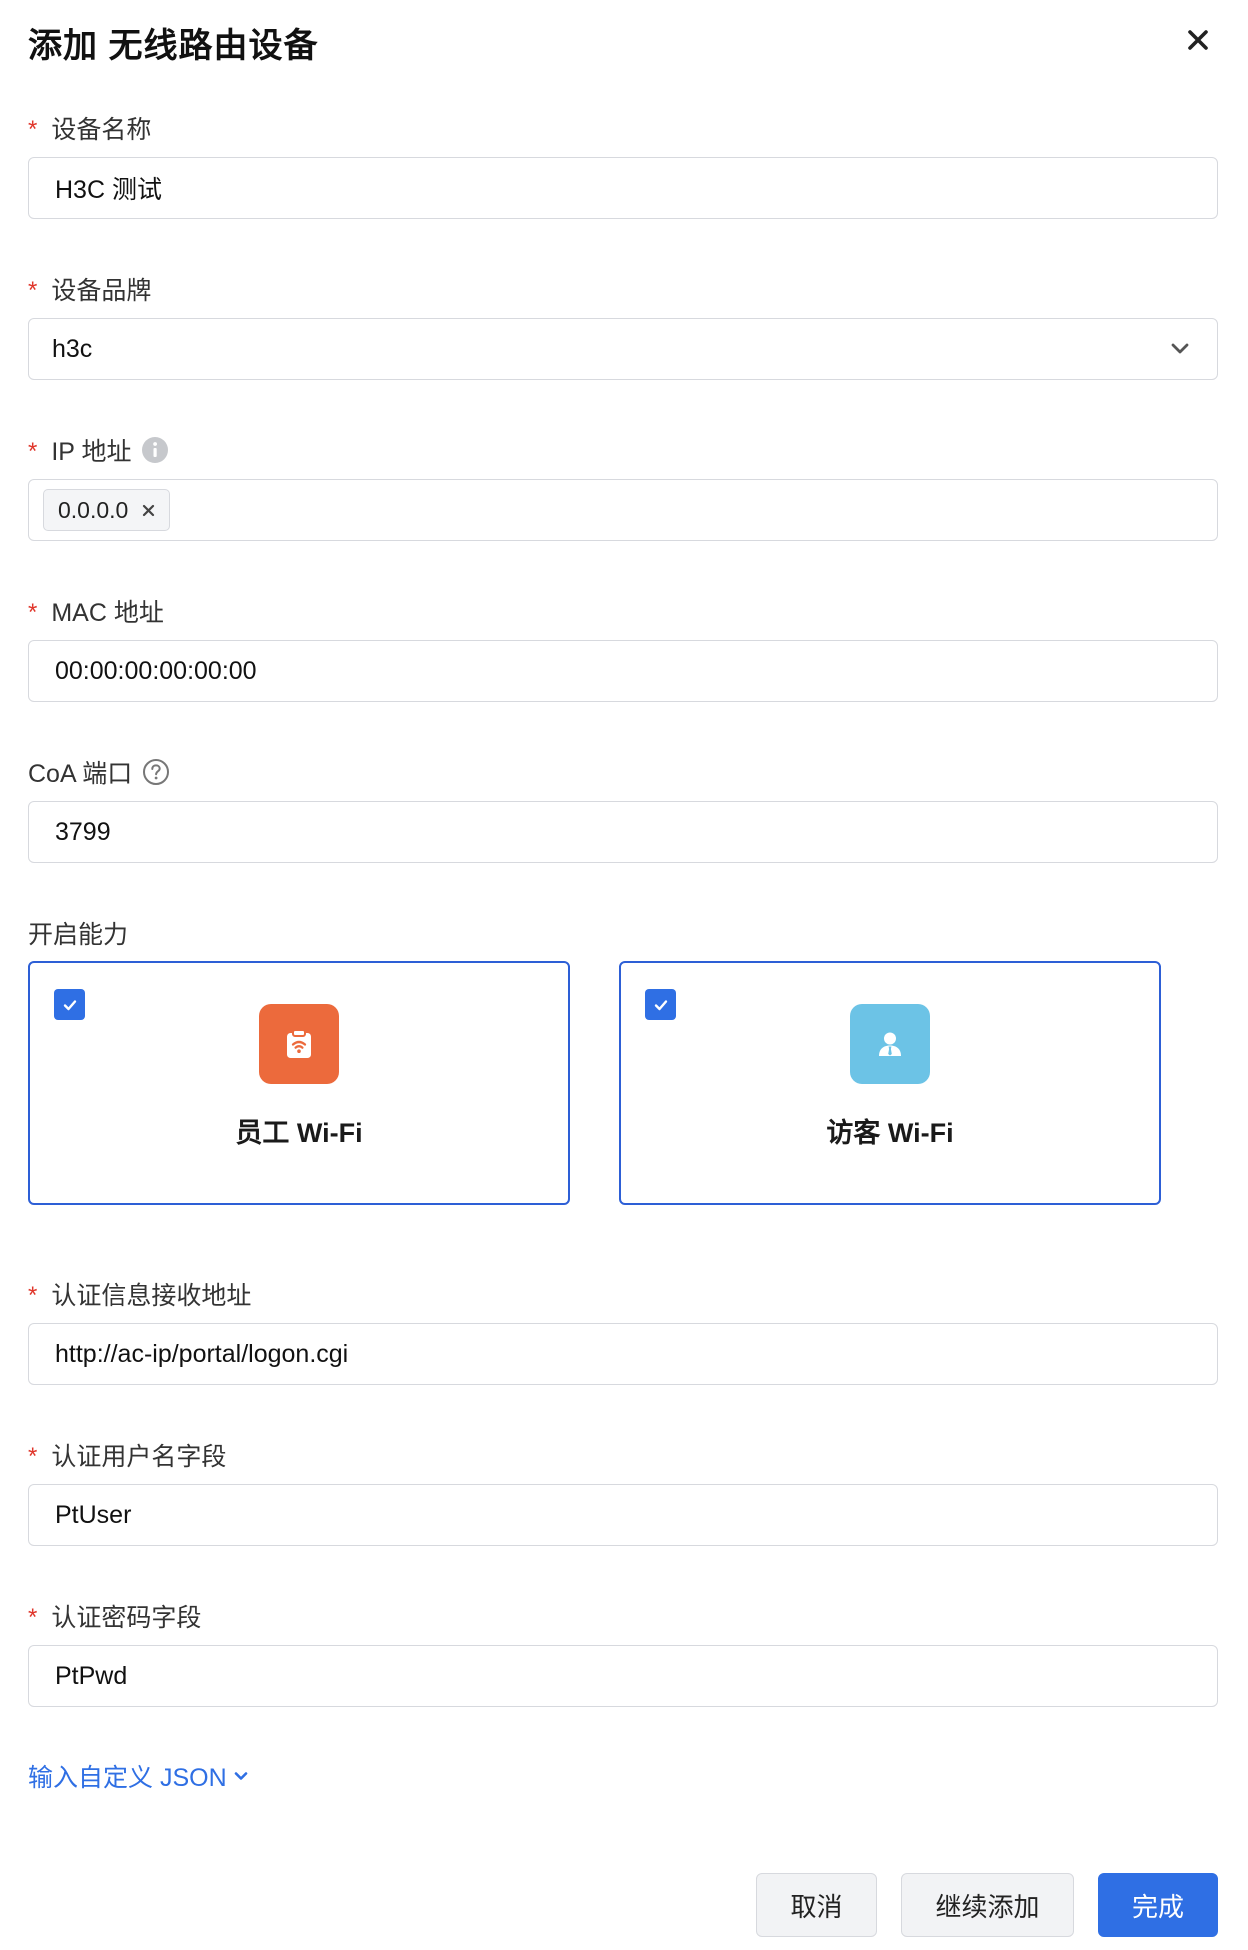 Image resolution: width=1248 pixels, height=1950 pixels. Describe the element at coordinates (126, 1618) in the screenshot. I see `auth-pwd-field-label-text: 认证密码字段` at that location.